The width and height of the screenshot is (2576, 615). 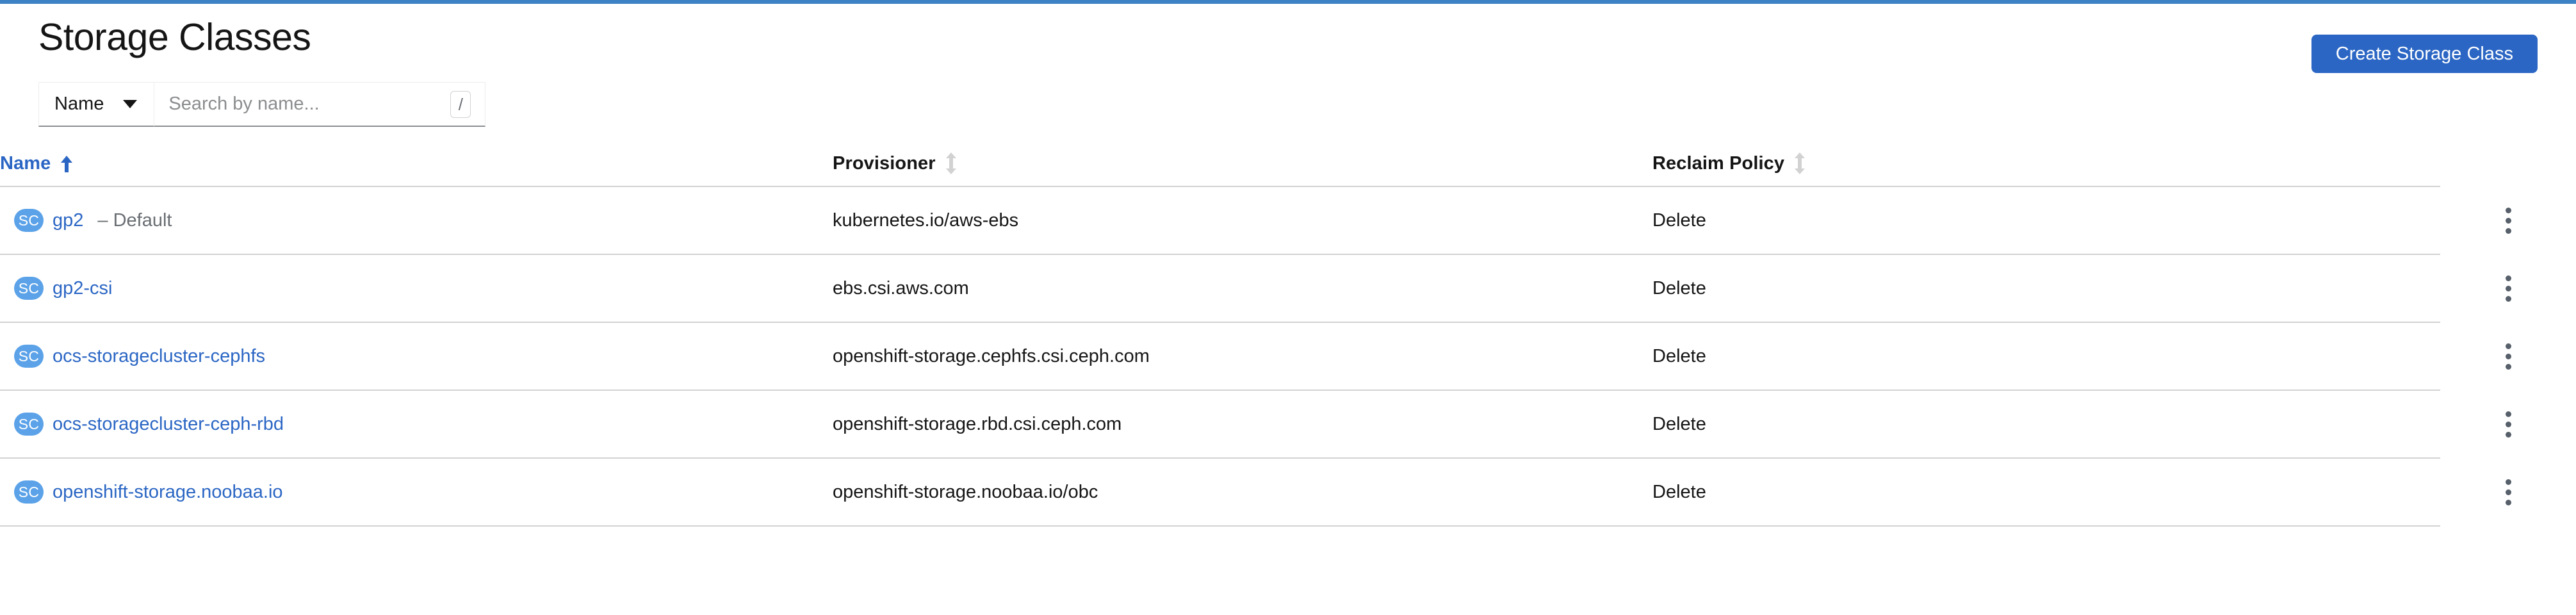 I want to click on column-header-name-label: Name, so click(x=25, y=163).